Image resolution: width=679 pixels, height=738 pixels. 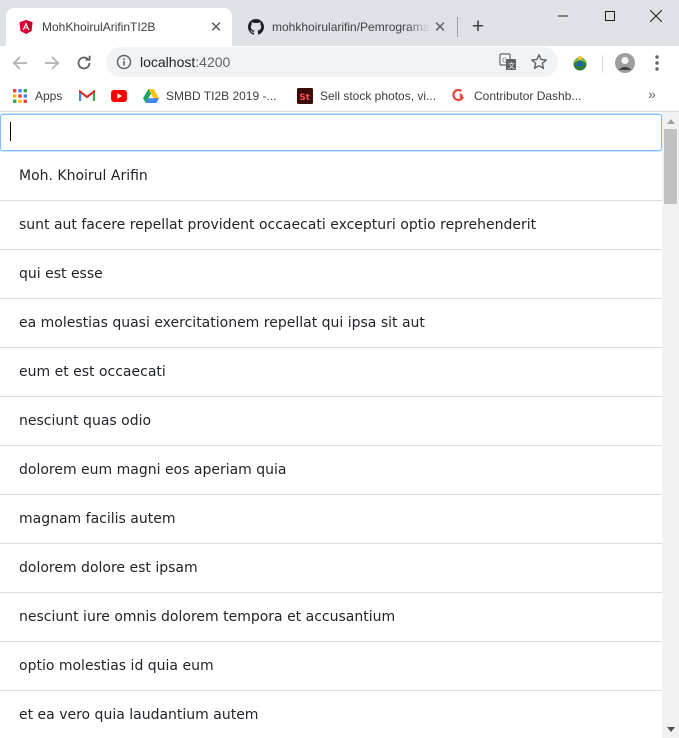 I want to click on minimize-icon, so click(x=563, y=16).